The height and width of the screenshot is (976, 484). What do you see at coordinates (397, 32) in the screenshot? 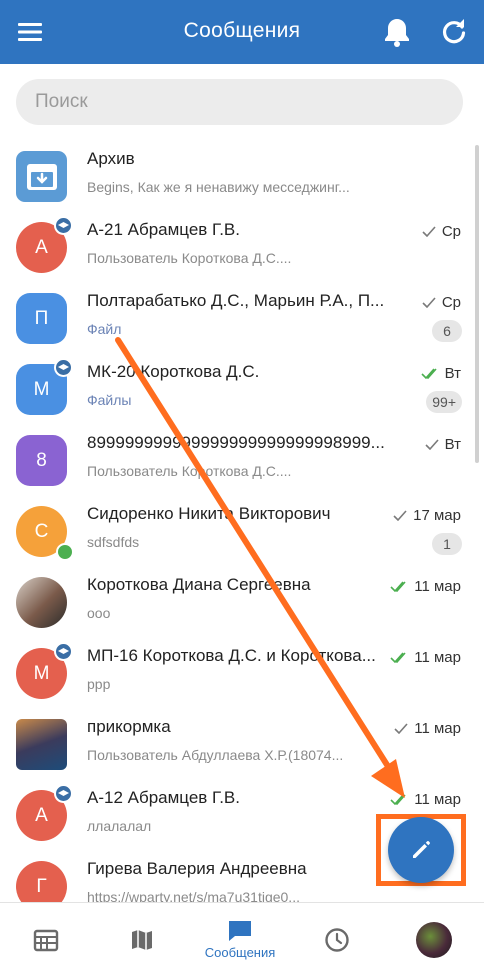
I see `bell-icon` at bounding box center [397, 32].